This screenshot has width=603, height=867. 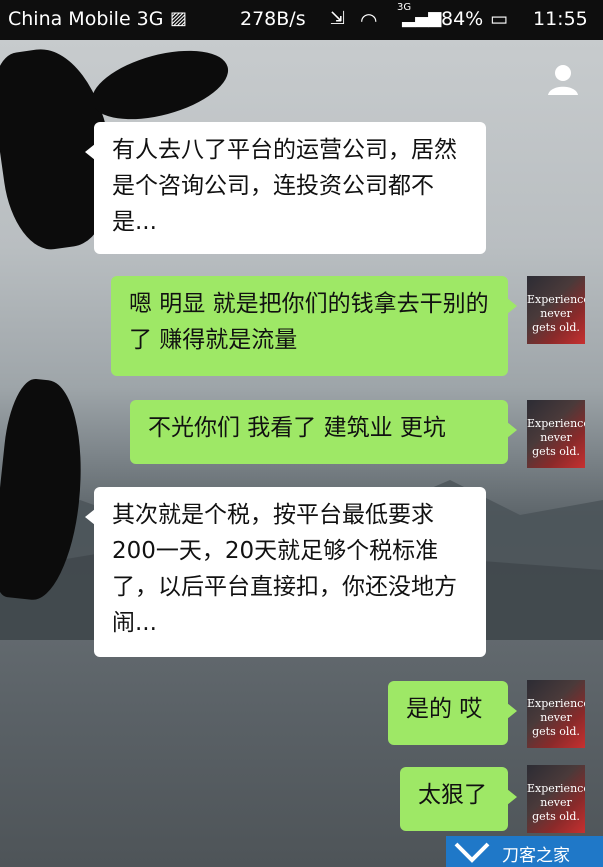 What do you see at coordinates (458, 799) in the screenshot?
I see `message-bubble-outgoing: 太狠了` at bounding box center [458, 799].